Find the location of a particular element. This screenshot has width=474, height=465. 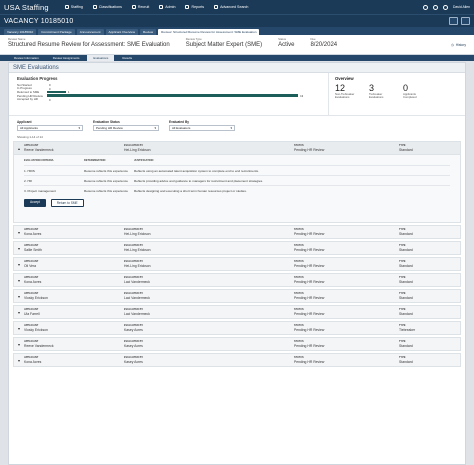

filter-select: All Evaluators ▾ is located at coordinates (202, 128).